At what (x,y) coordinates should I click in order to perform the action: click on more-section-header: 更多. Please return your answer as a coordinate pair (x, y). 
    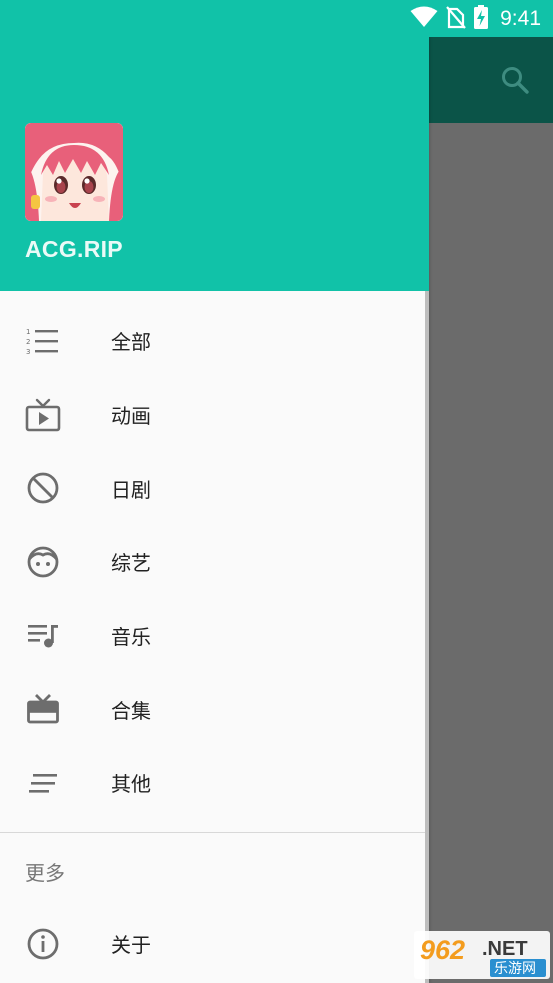
    Looking at the image, I should click on (45, 873).